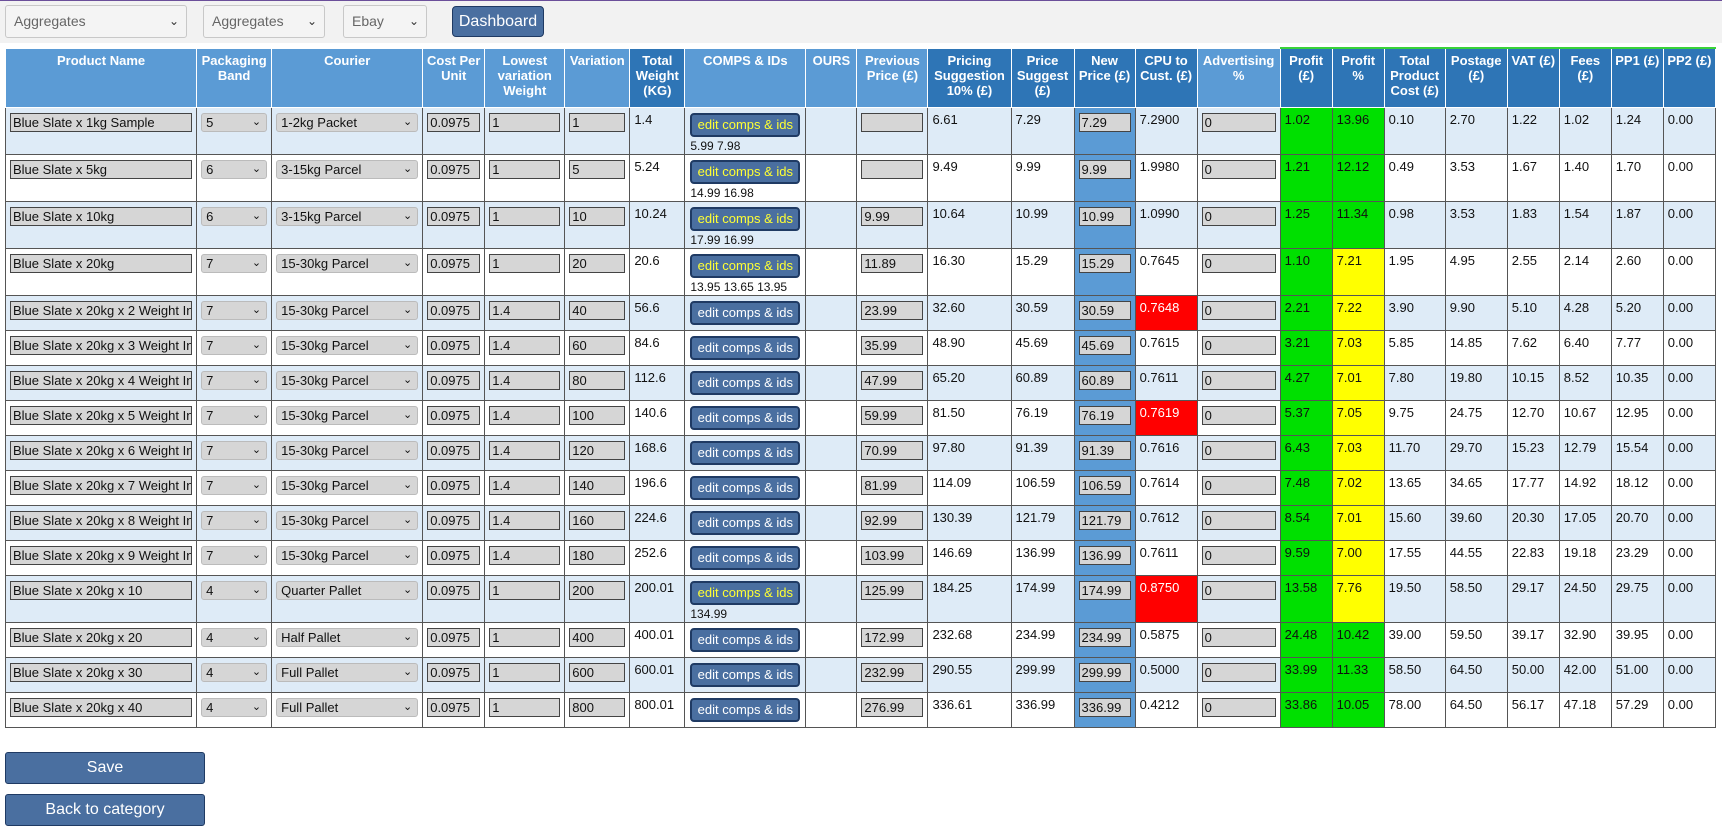  Describe the element at coordinates (101, 263) in the screenshot. I see `product-name-input: Blue Slate x 20kg` at that location.